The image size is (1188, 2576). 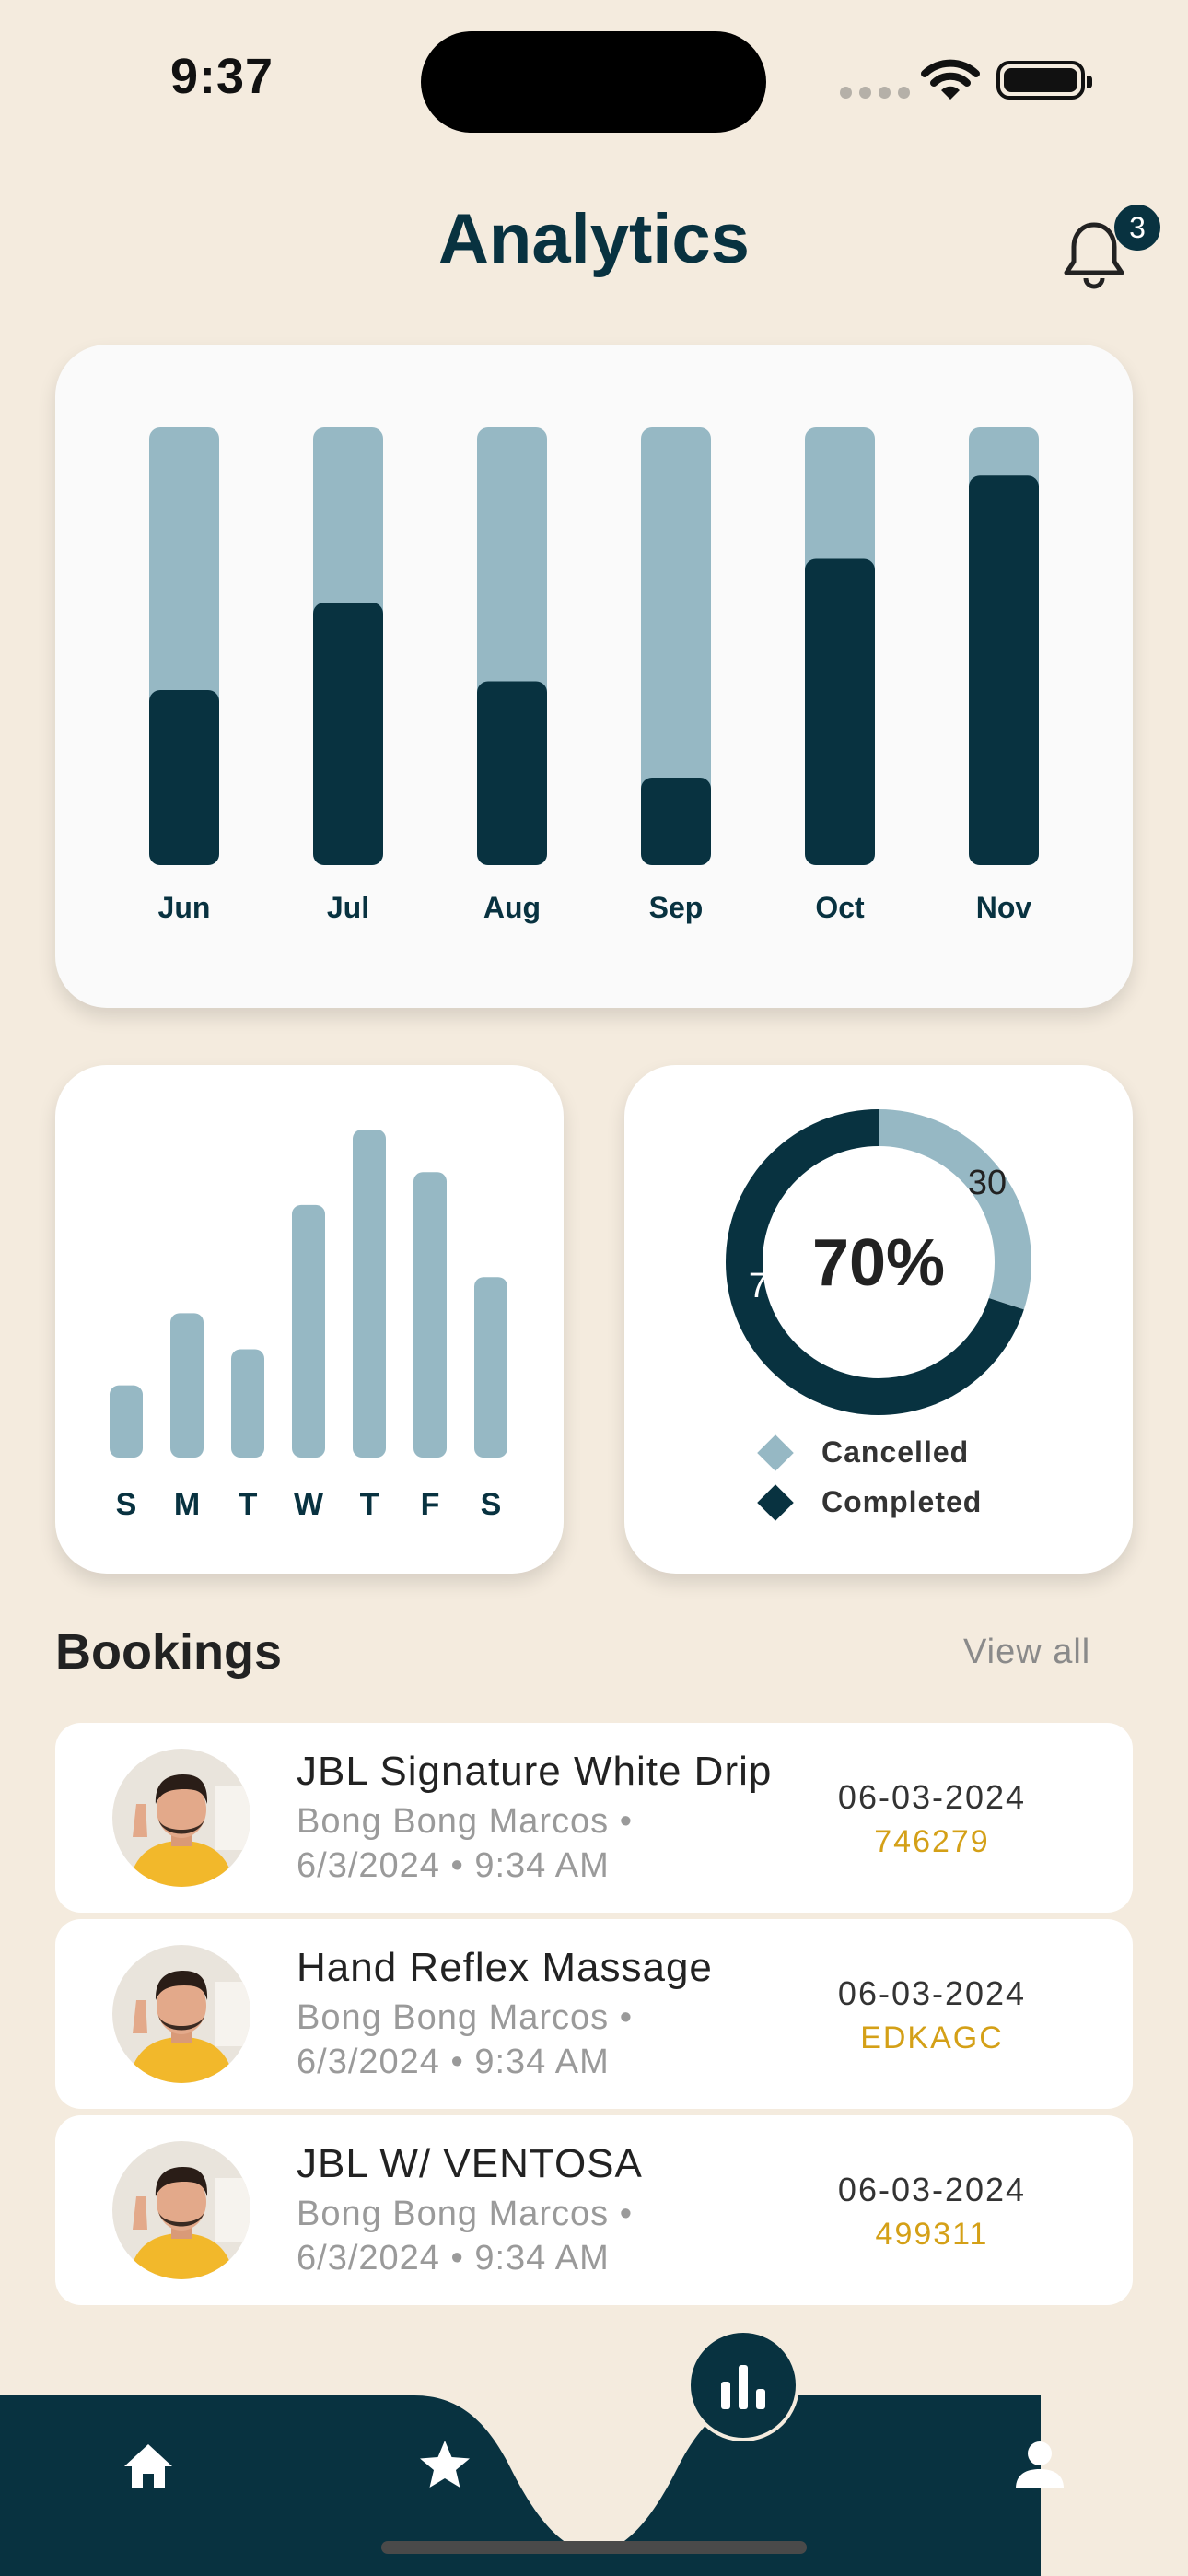 What do you see at coordinates (1044, 80) in the screenshot?
I see `battery-icon` at bounding box center [1044, 80].